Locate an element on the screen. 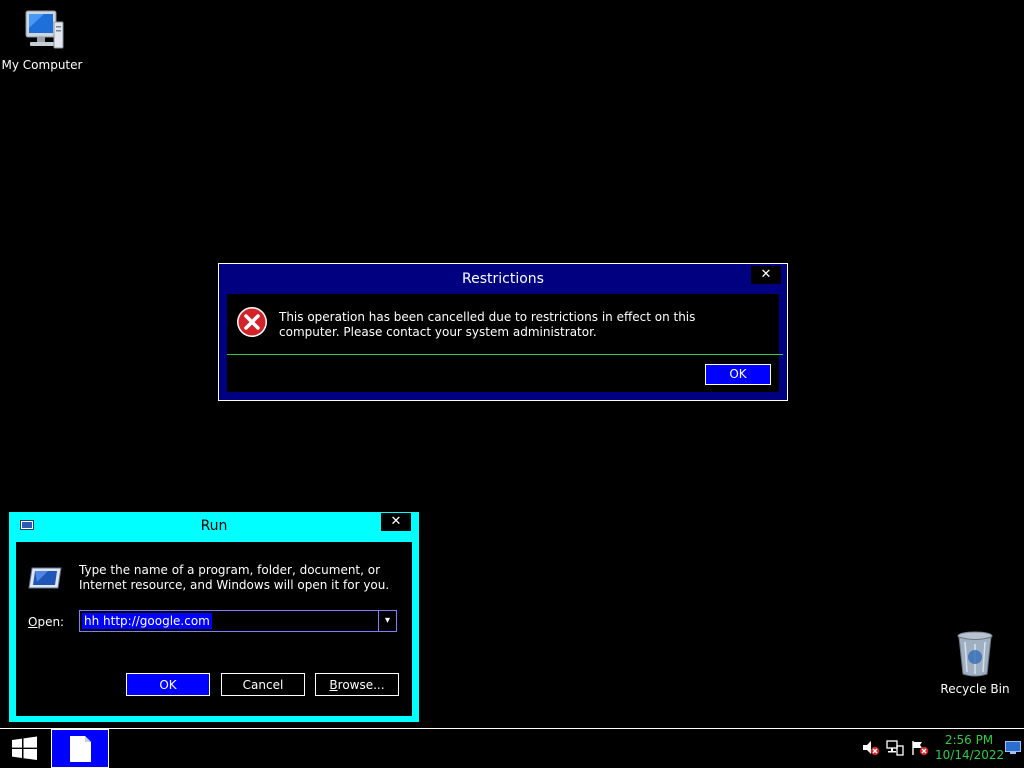 Image resolution: width=1024 pixels, height=768 pixels. recycle-bin-icon is located at coordinates (975, 654).